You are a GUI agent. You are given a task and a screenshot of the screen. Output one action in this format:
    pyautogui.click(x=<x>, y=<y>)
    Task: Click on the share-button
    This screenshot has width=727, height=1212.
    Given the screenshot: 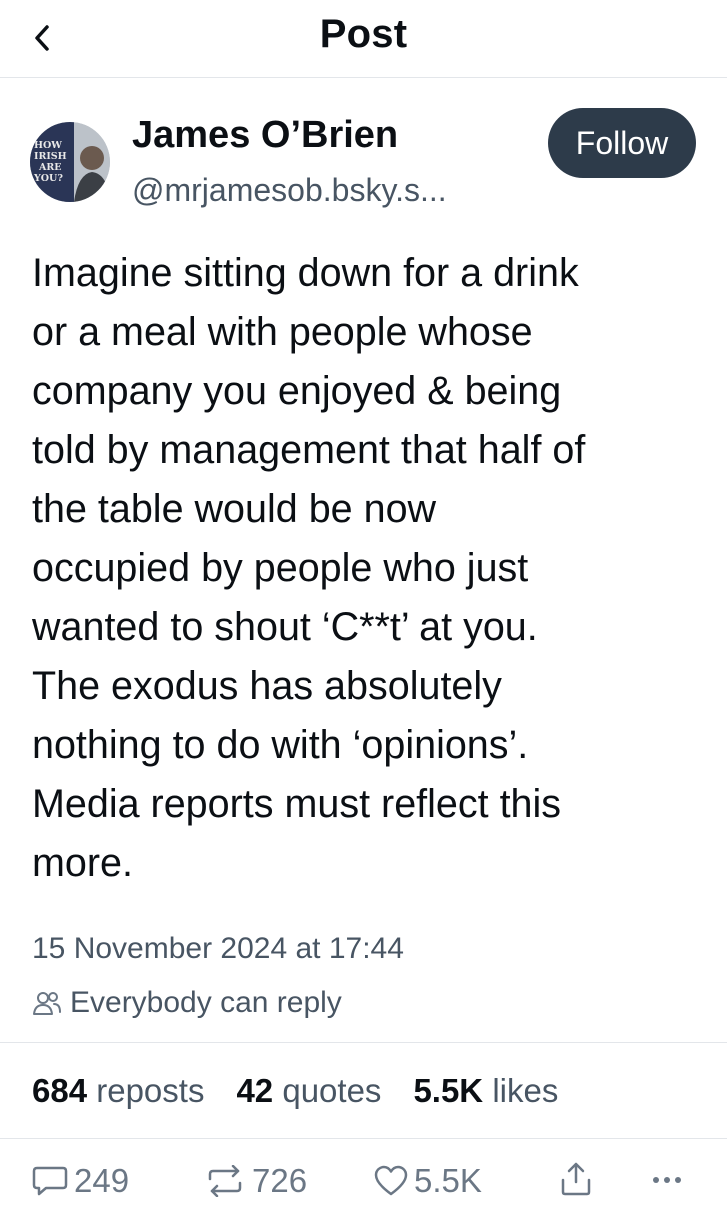 What is the action you would take?
    pyautogui.click(x=579, y=1179)
    